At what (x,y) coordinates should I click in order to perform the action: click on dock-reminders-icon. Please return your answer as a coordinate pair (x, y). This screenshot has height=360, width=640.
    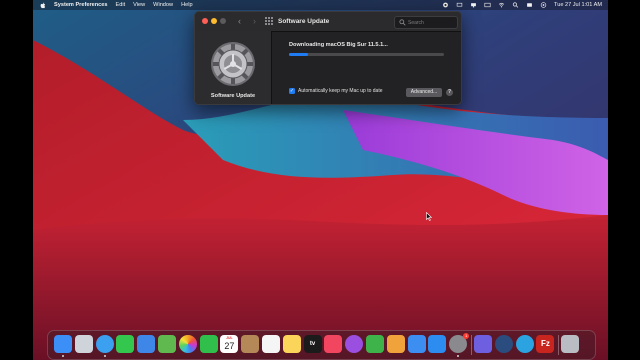
    Looking at the image, I should click on (271, 344).